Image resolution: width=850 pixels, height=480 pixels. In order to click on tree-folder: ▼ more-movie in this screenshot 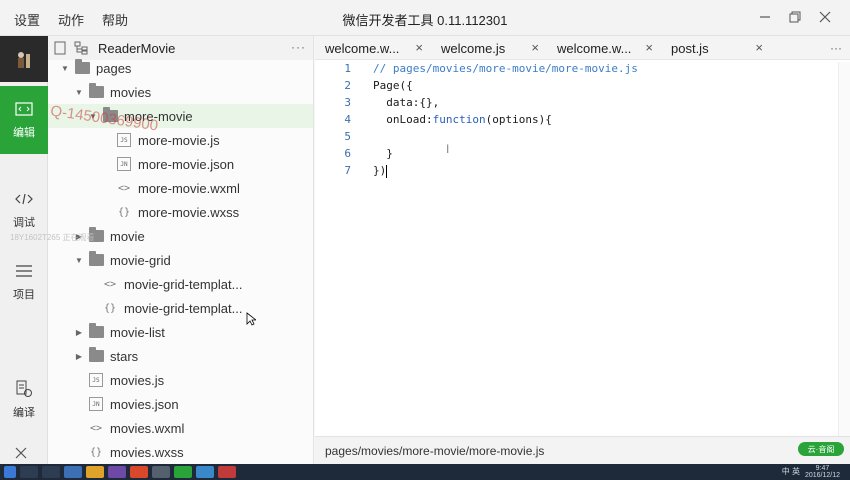, I will do `click(180, 116)`.